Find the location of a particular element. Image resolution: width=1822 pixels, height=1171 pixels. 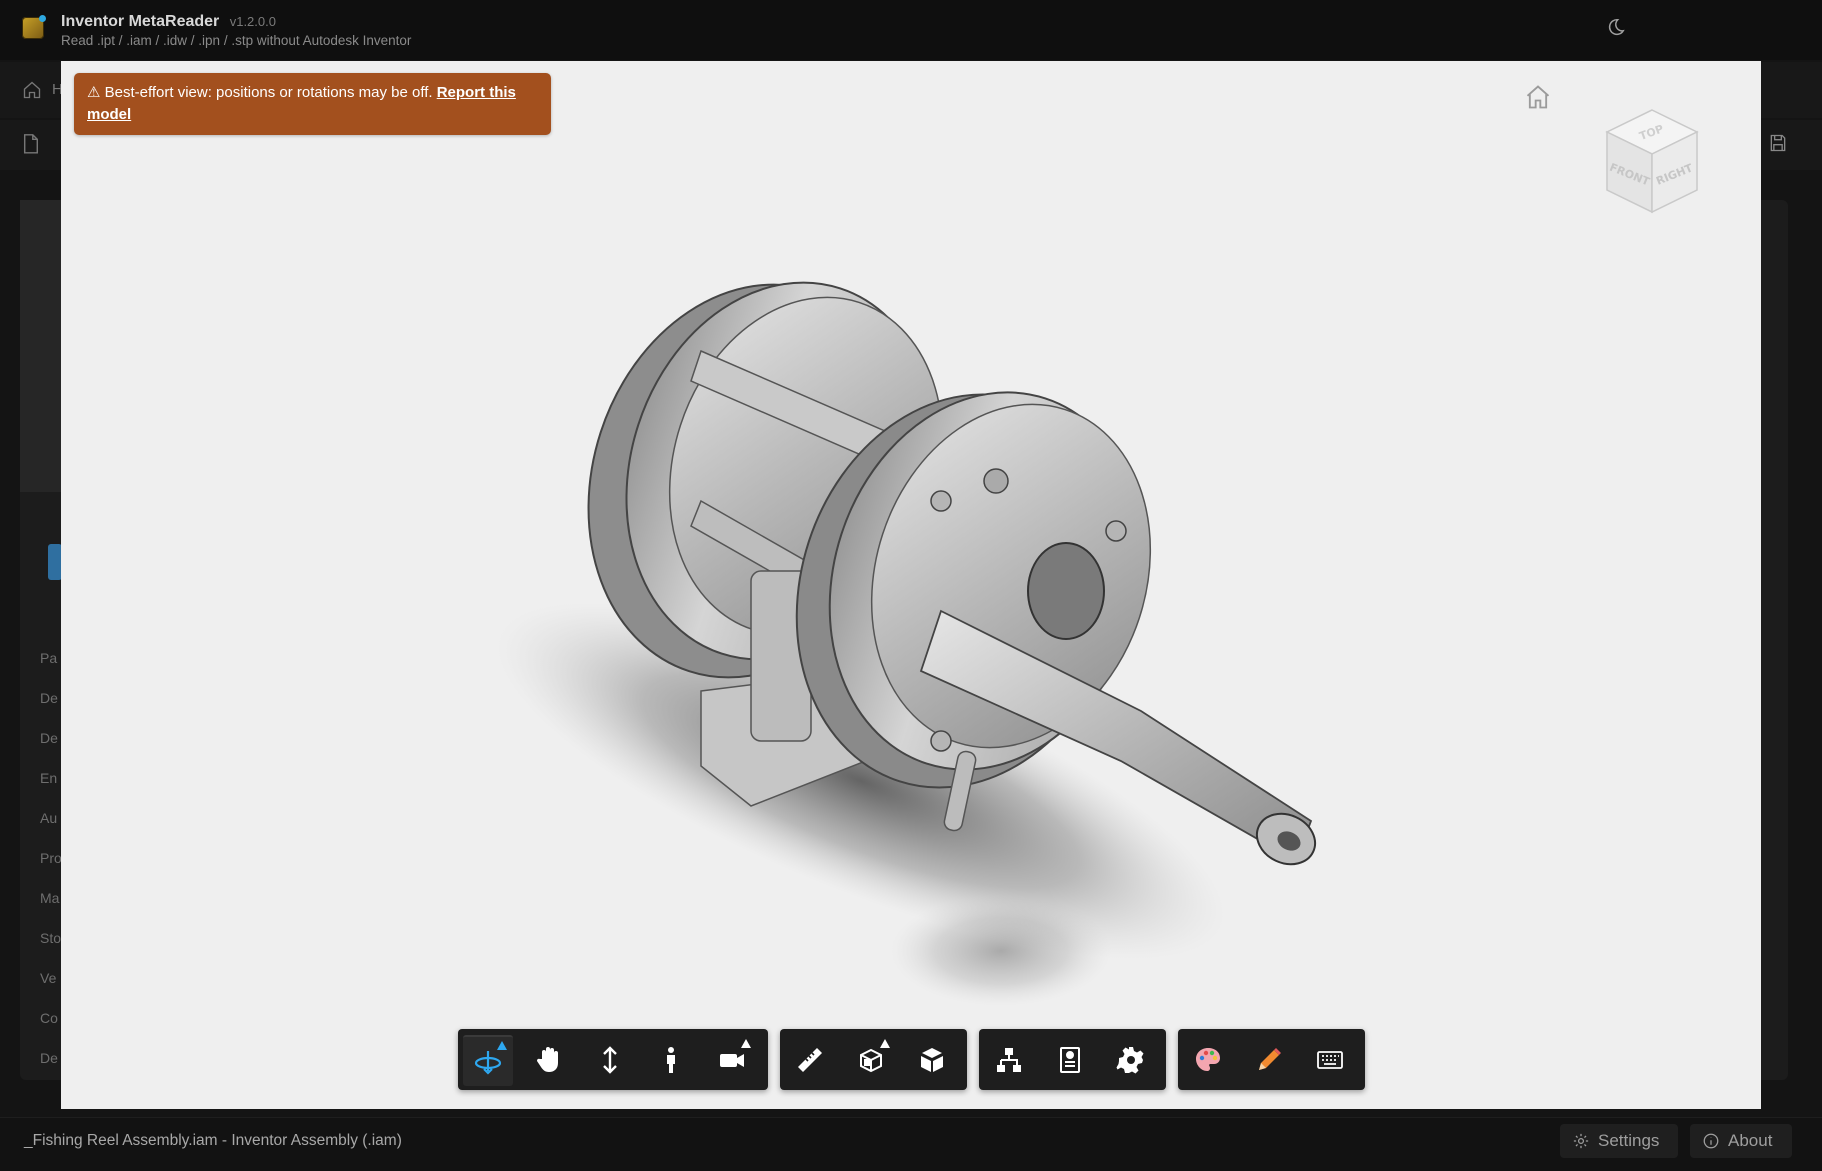

zoom-tool-button is located at coordinates (610, 1059).